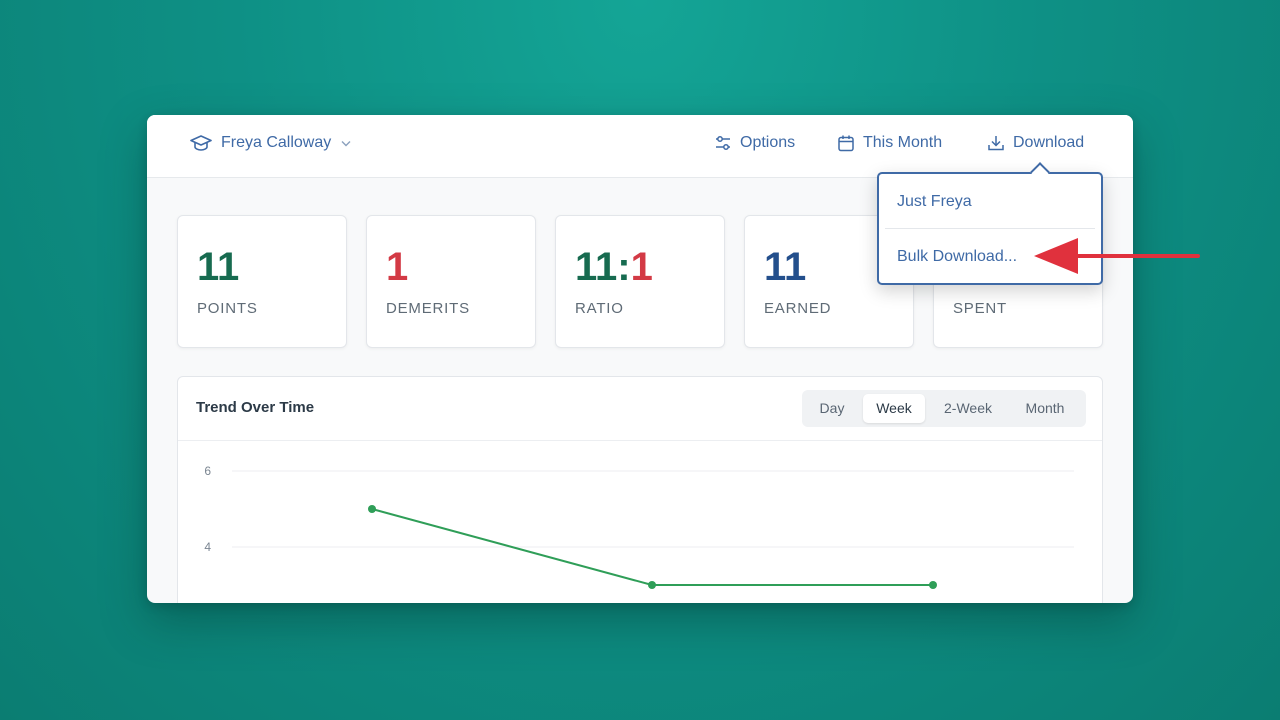  What do you see at coordinates (624, 267) in the screenshot?
I see `ratio-sep: :` at bounding box center [624, 267].